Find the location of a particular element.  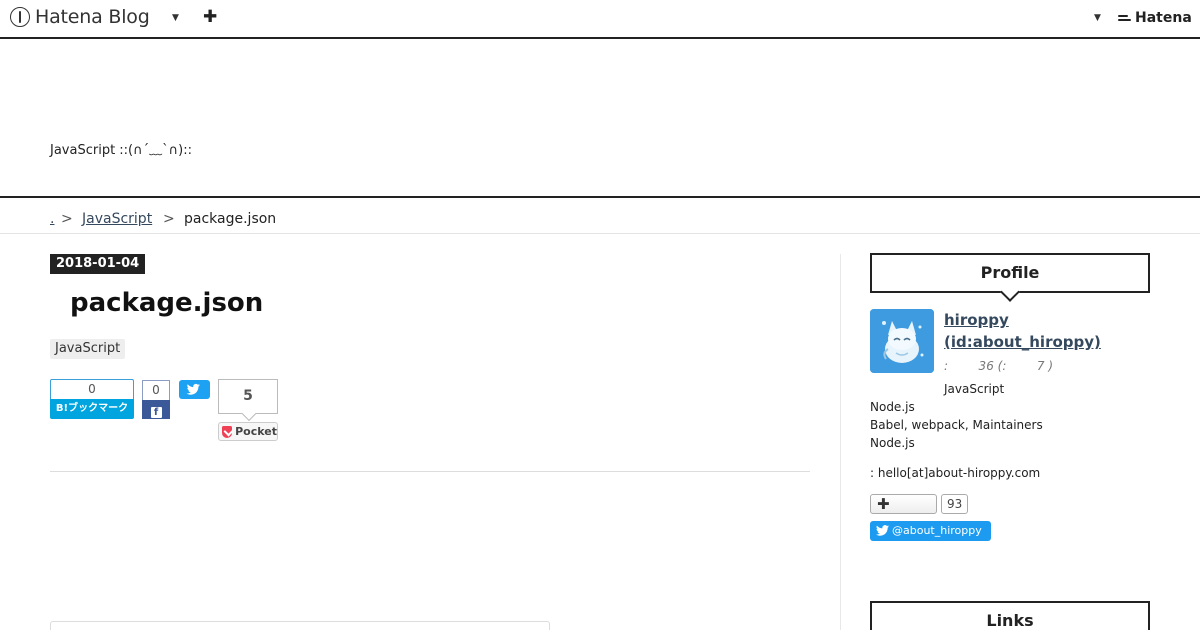

pocket-count: 5 is located at coordinates (248, 396).